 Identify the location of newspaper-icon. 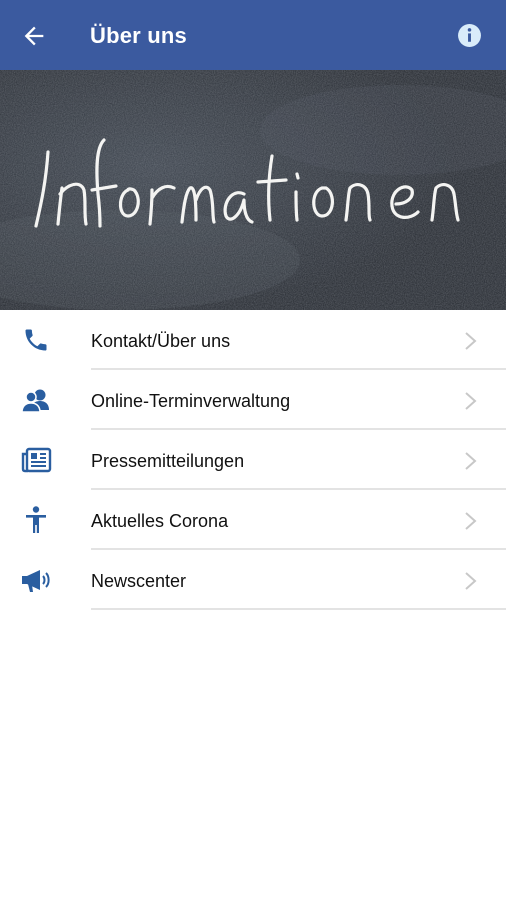
(36, 460).